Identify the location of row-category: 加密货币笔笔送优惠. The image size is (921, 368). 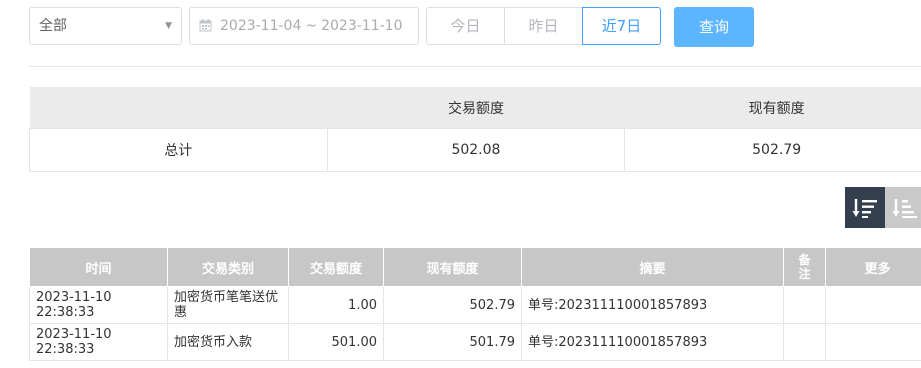
(228, 305).